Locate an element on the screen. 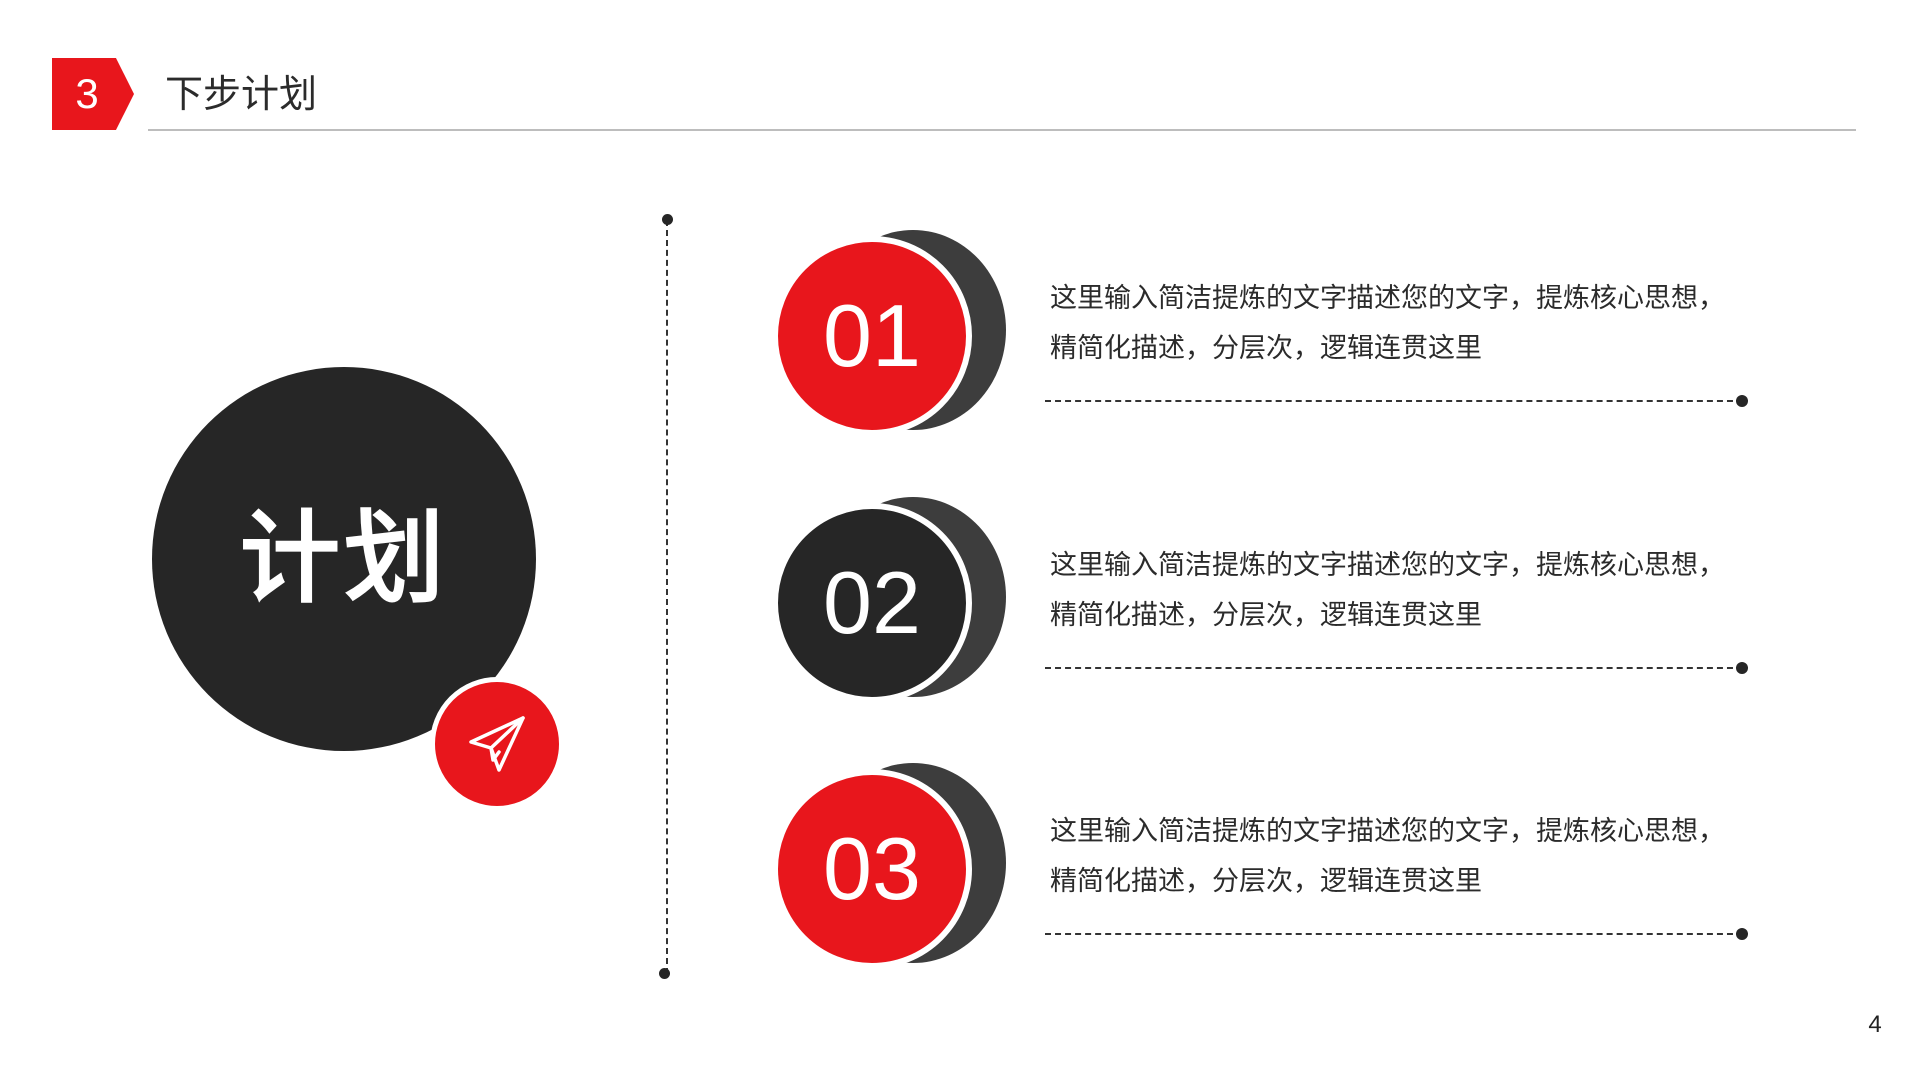 This screenshot has width=1930, height=1089. number-circle: 02 is located at coordinates (872, 603).